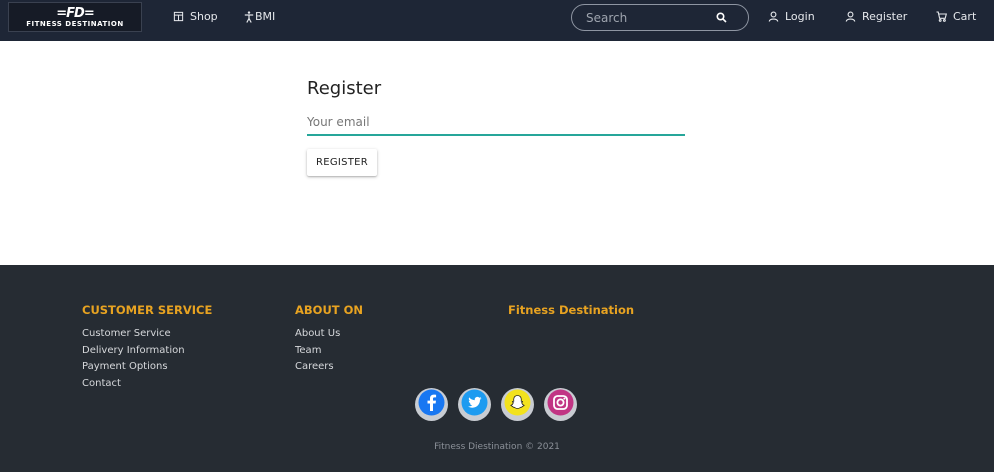 The image size is (994, 472). I want to click on store-icon, so click(178, 16).